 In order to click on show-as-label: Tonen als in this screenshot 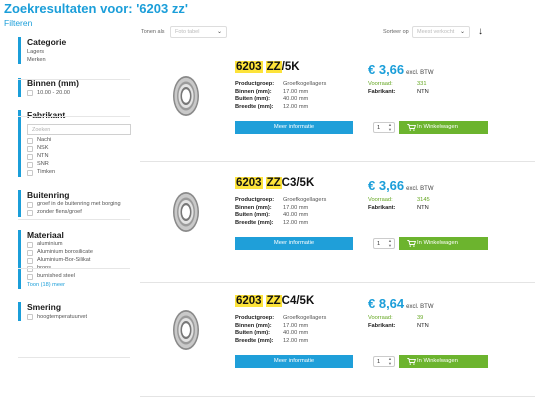, I will do `click(153, 32)`.